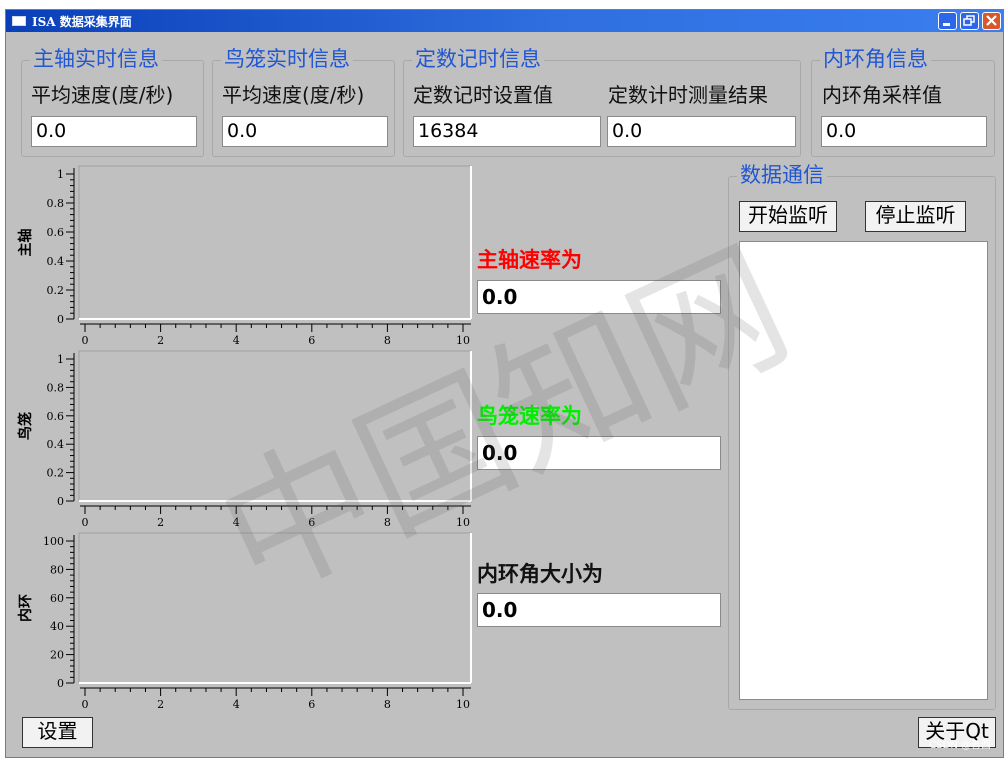 The height and width of the screenshot is (762, 1006). Describe the element at coordinates (102, 95) in the screenshot. I see `spindle-speed-label: 平均速度(度/秒)` at that location.